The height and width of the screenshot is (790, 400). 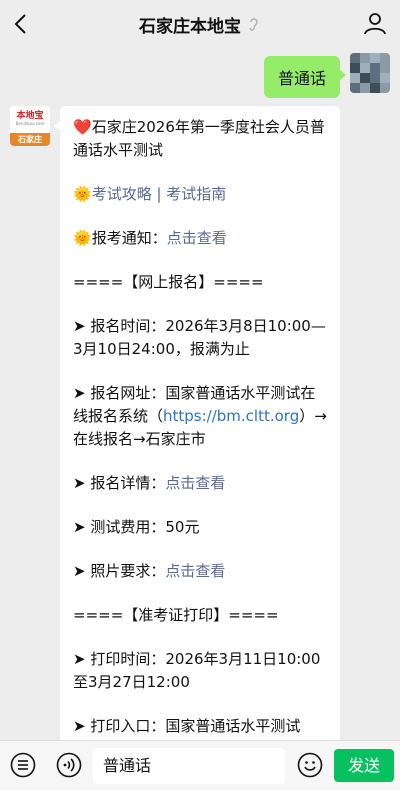 I want to click on title-wrap: 石家庄本地宝, so click(x=200, y=24).